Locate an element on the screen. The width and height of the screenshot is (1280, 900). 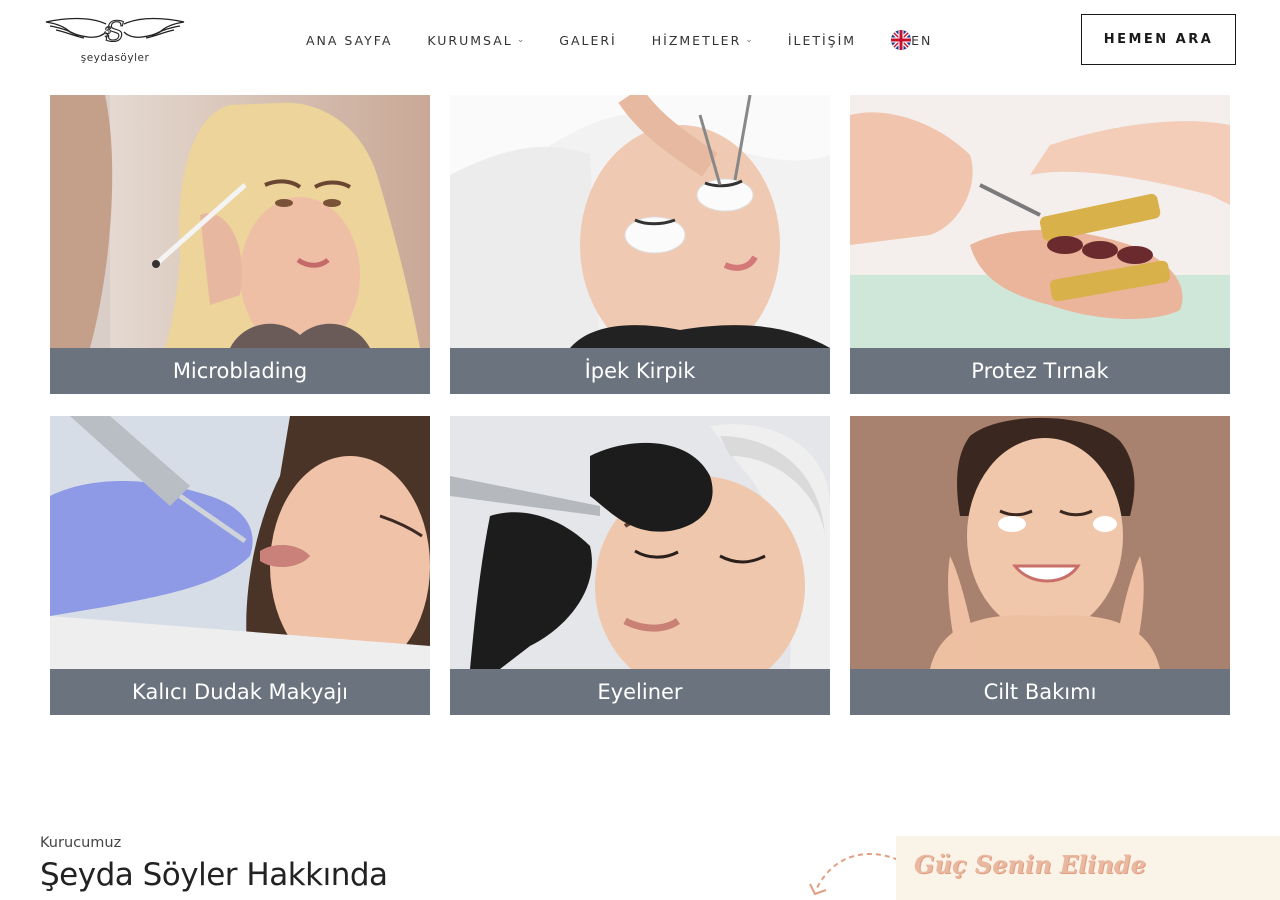
nav-item-hizmetler: HİZMETLER ⌄ is located at coordinates (702, 40).